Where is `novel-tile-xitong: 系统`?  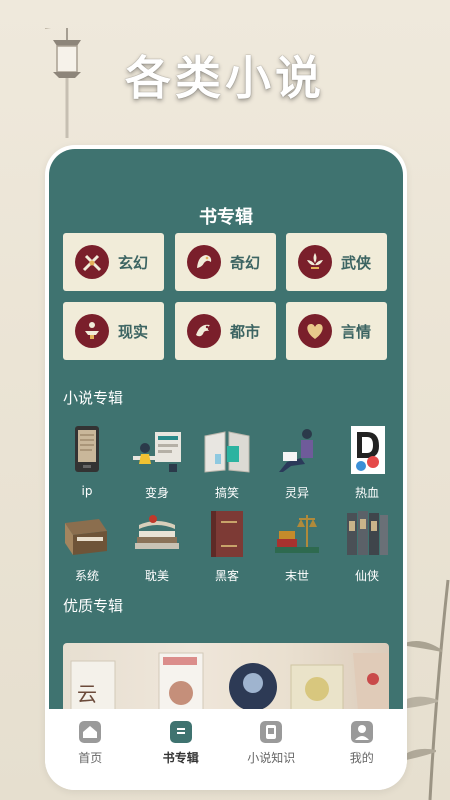
novel-tile-xitong: 系统 is located at coordinates (87, 545).